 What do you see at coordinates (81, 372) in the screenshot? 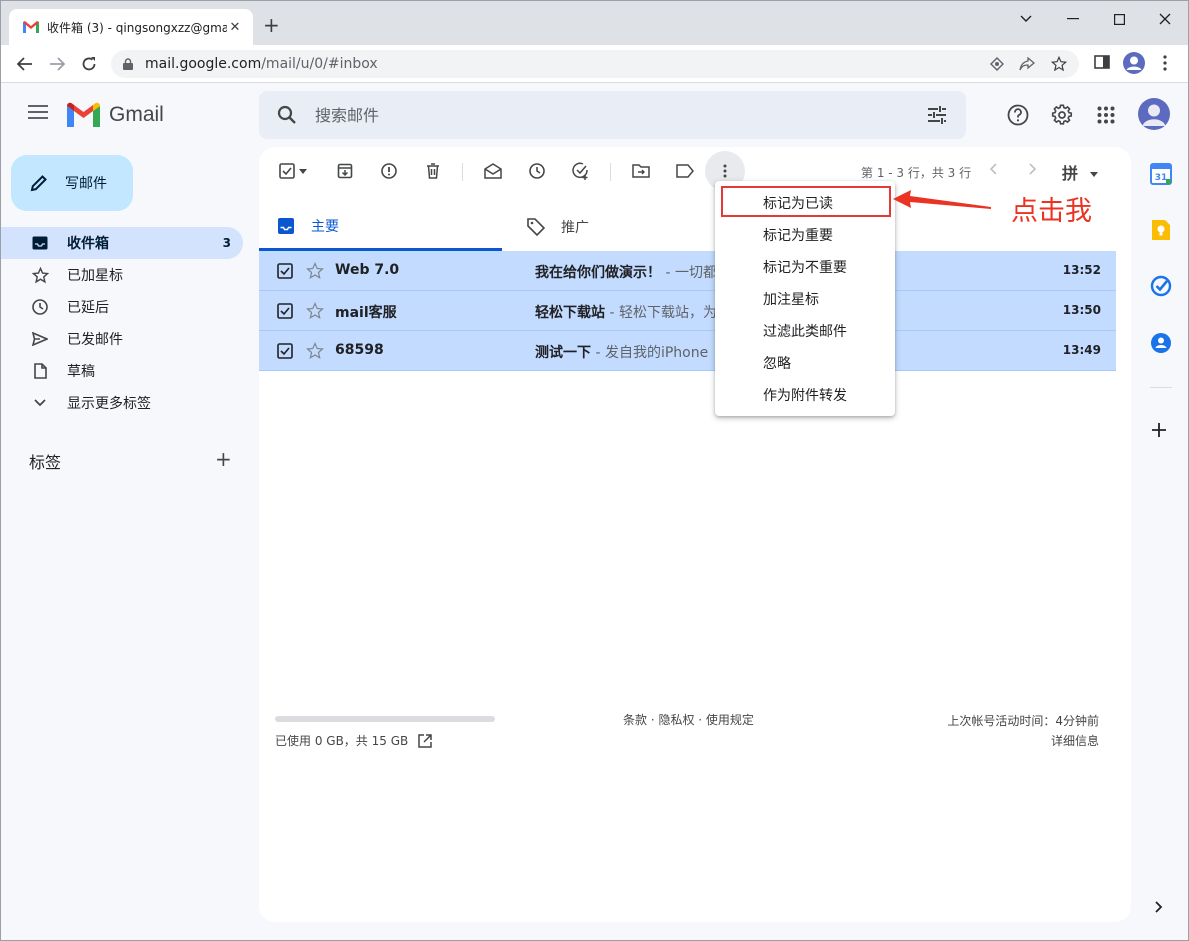
I see `sidebar-item-label: 草稿` at bounding box center [81, 372].